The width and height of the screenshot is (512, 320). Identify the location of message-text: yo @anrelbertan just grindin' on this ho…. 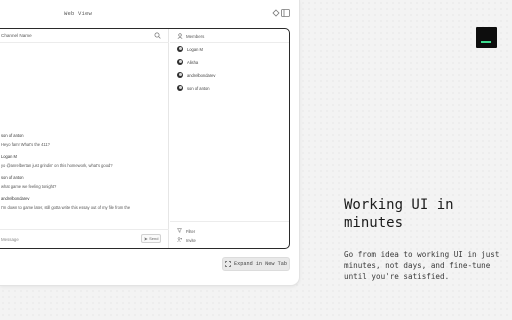
(57, 165).